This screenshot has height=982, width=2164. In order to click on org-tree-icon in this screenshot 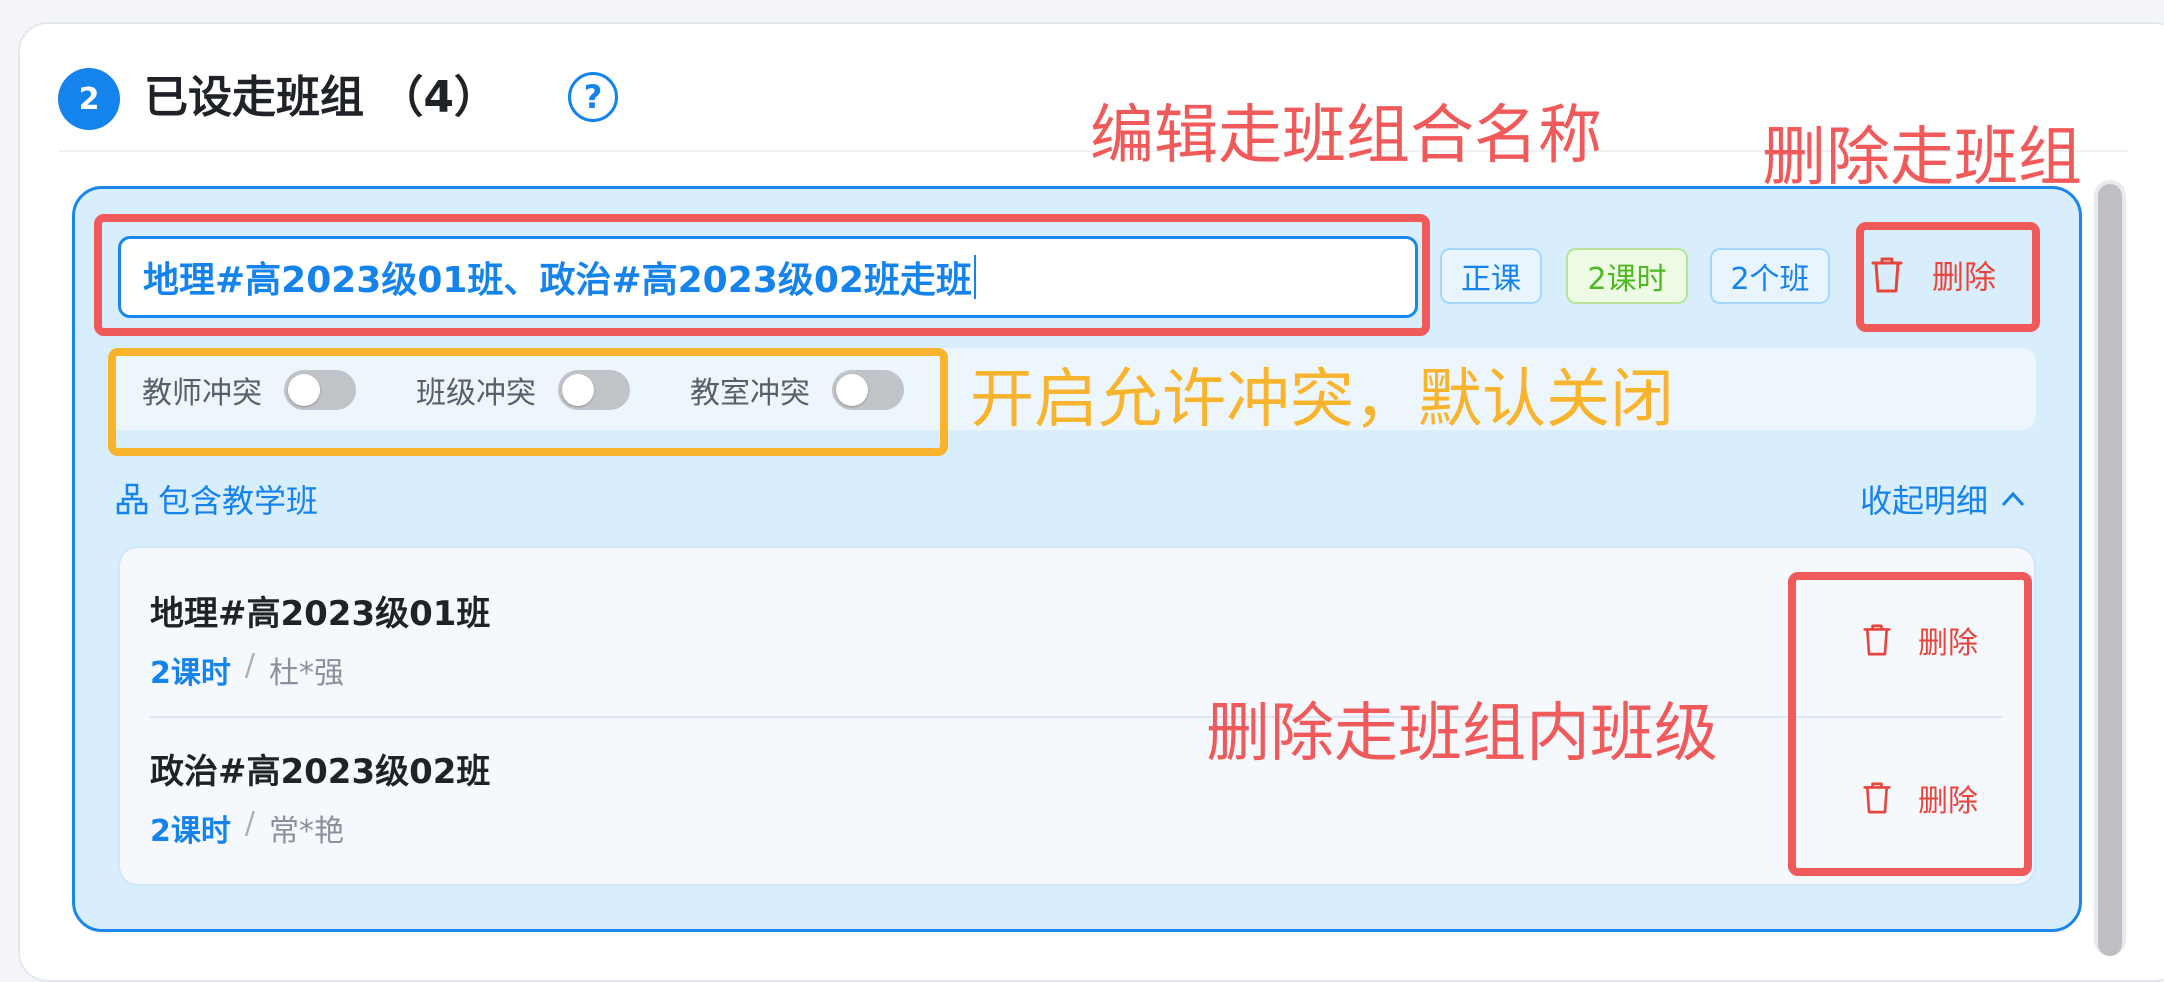, I will do `click(132, 499)`.